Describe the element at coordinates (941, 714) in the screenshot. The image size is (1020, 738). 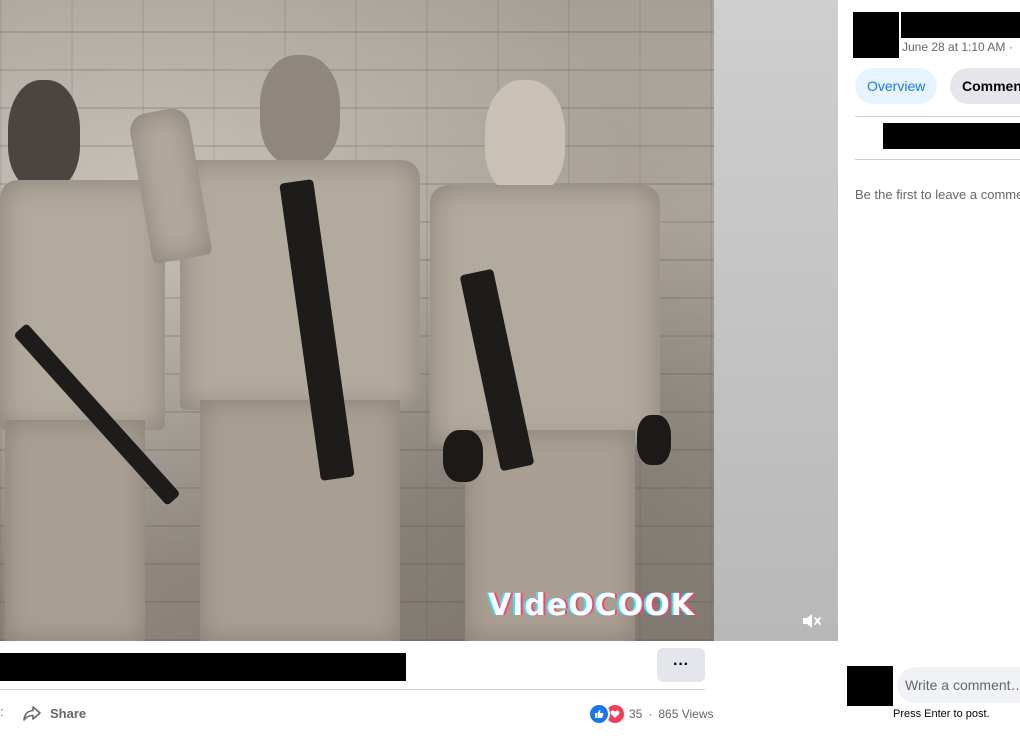
I see `enter-hint: Press Enter to post.` at that location.